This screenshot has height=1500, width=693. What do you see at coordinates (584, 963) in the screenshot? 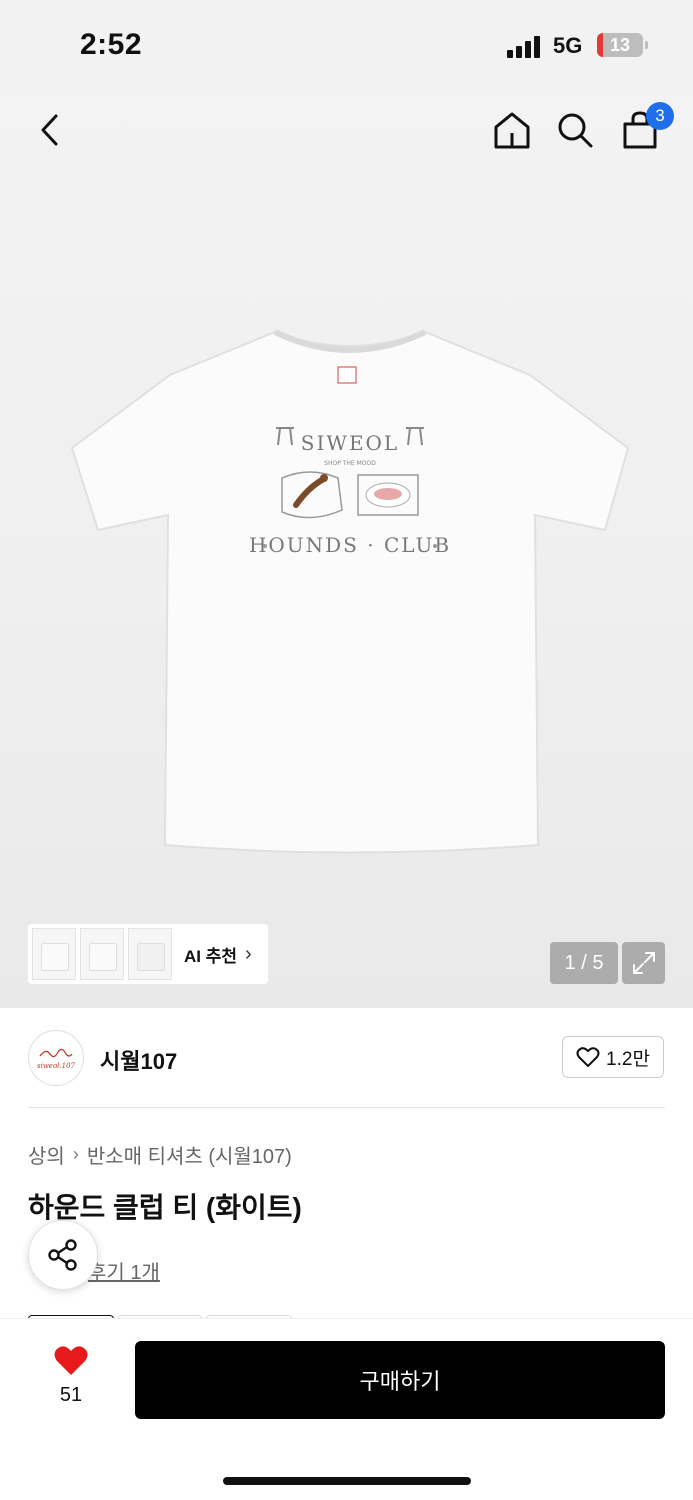
I see `image-page-counter: 1 / 5` at bounding box center [584, 963].